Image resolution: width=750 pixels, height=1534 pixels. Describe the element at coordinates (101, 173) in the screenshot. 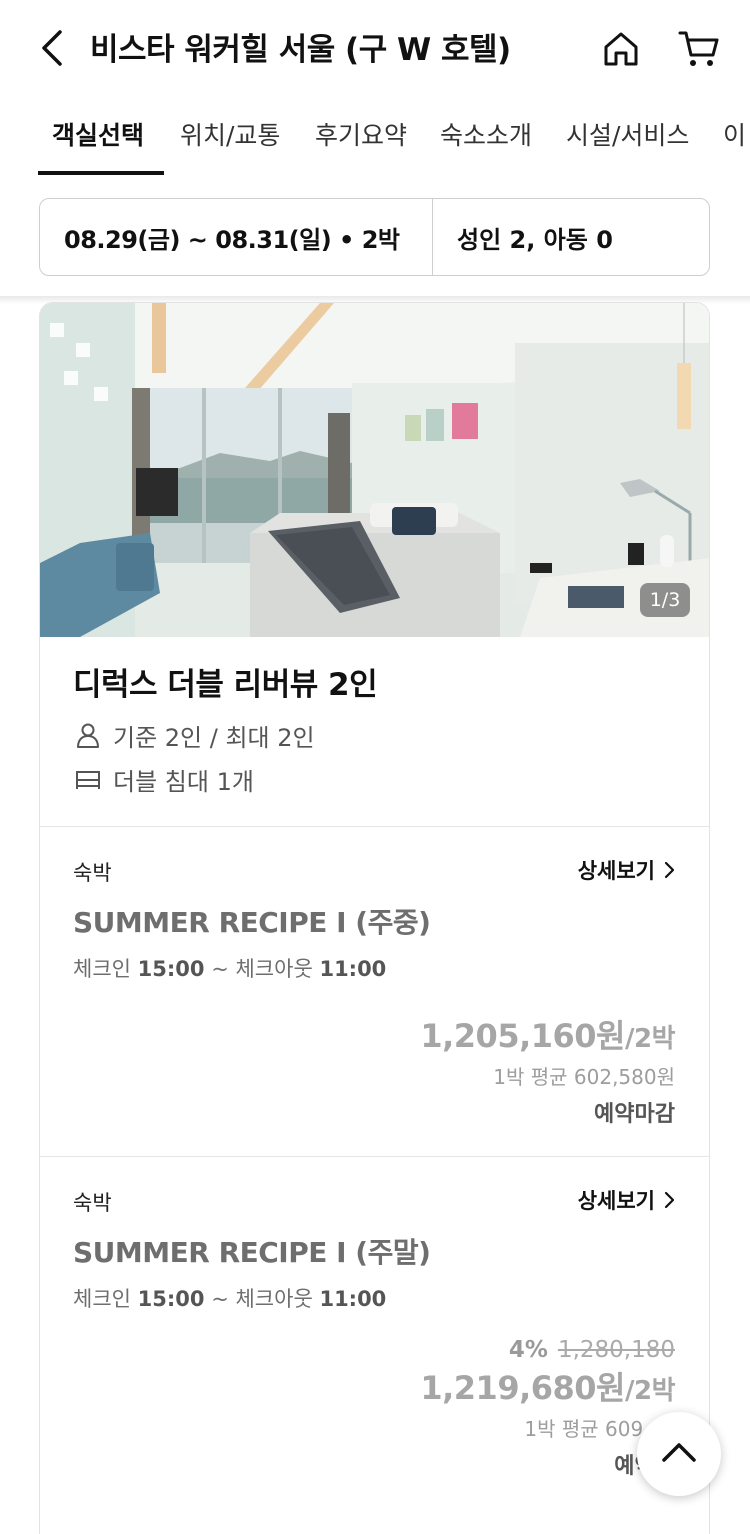

I see `active-tab-indicator` at that location.